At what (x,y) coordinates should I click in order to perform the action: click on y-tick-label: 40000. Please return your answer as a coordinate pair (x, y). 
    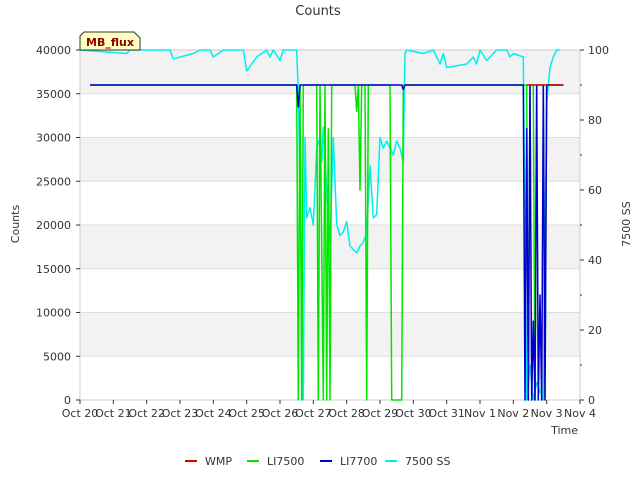
    Looking at the image, I should click on (53, 50).